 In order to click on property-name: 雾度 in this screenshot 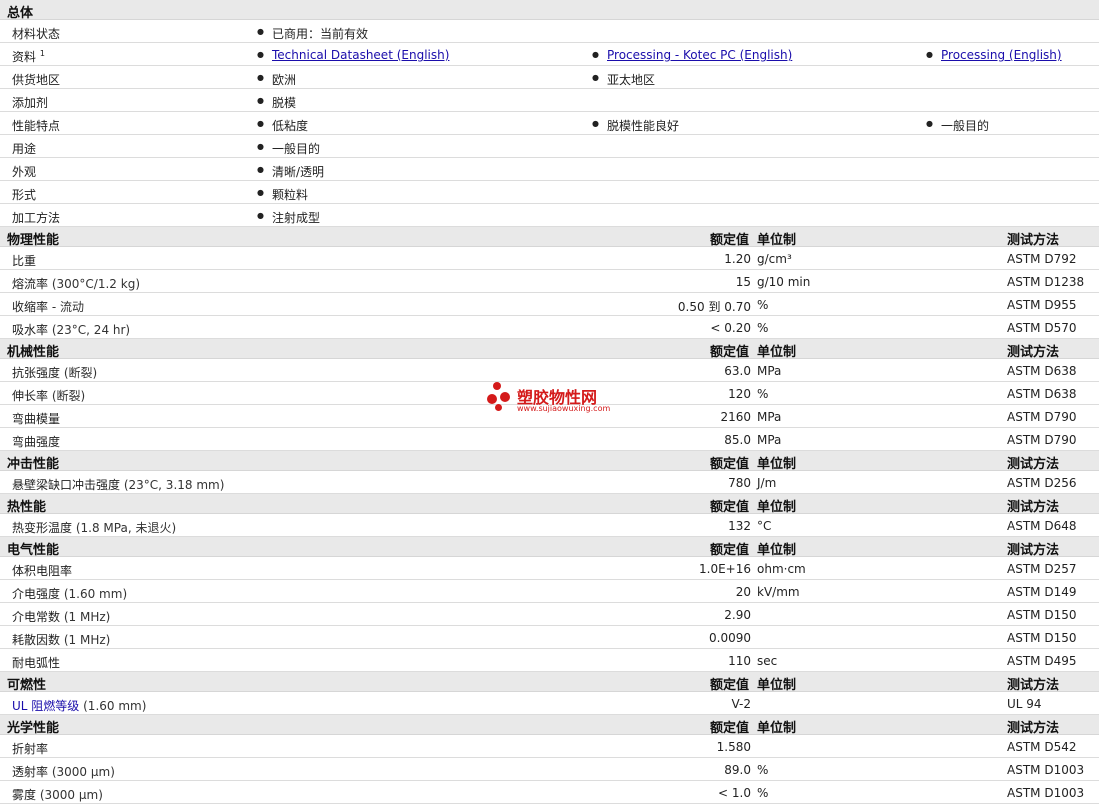, I will do `click(24, 795)`.